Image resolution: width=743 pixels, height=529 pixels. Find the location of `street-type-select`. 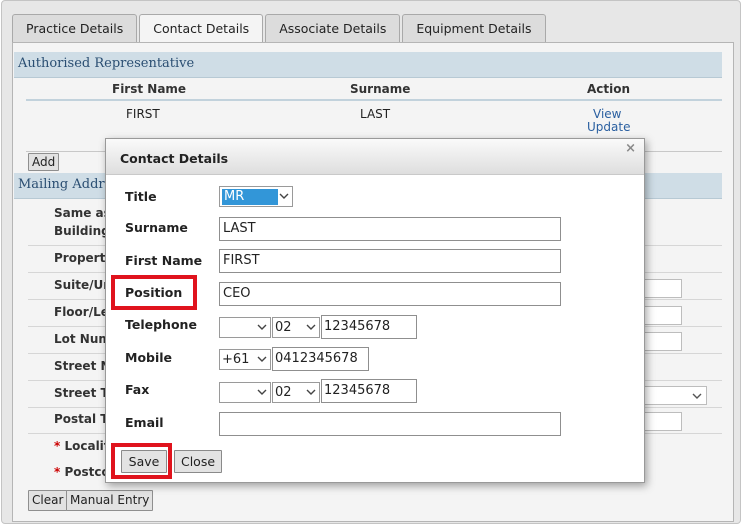

street-type-select is located at coordinates (674, 395).